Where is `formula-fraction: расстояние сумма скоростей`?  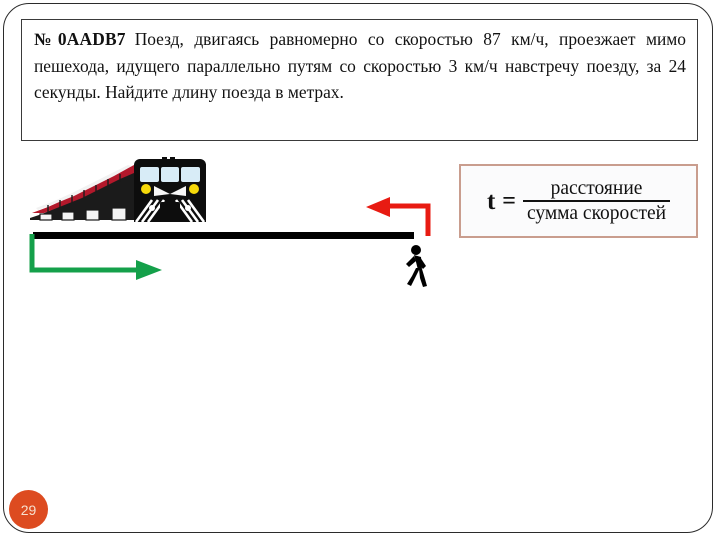
formula-fraction: расстояние сумма скоростей is located at coordinates (596, 200).